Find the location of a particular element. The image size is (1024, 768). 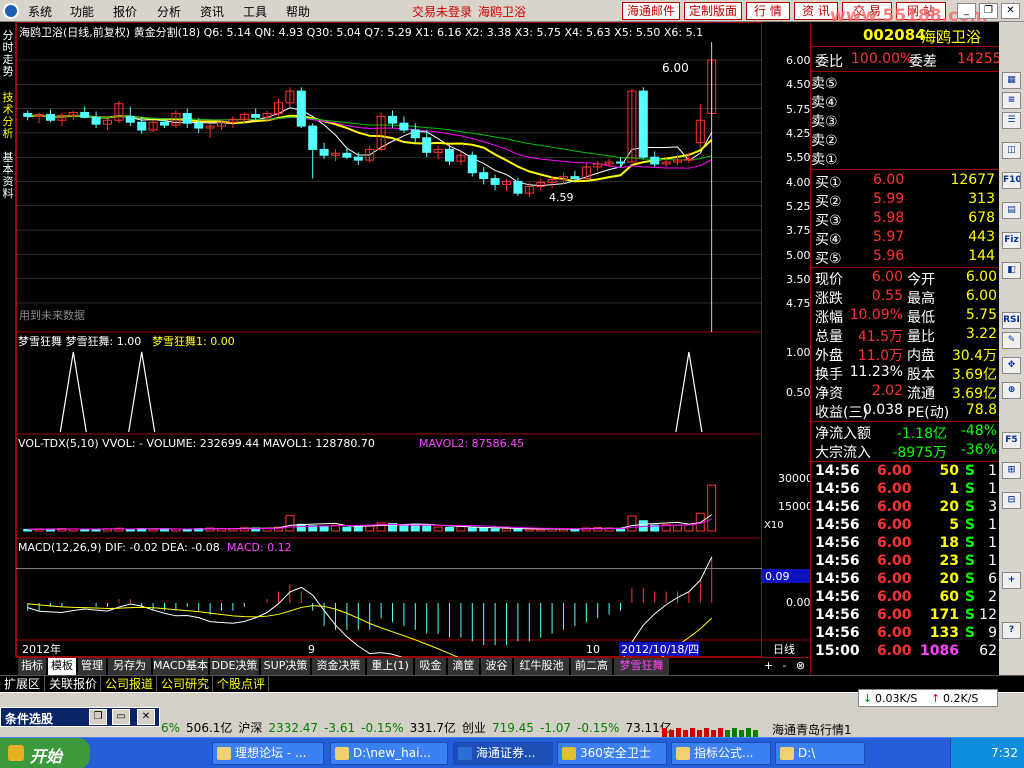

x-axis-month-oct: 10 is located at coordinates (593, 649).